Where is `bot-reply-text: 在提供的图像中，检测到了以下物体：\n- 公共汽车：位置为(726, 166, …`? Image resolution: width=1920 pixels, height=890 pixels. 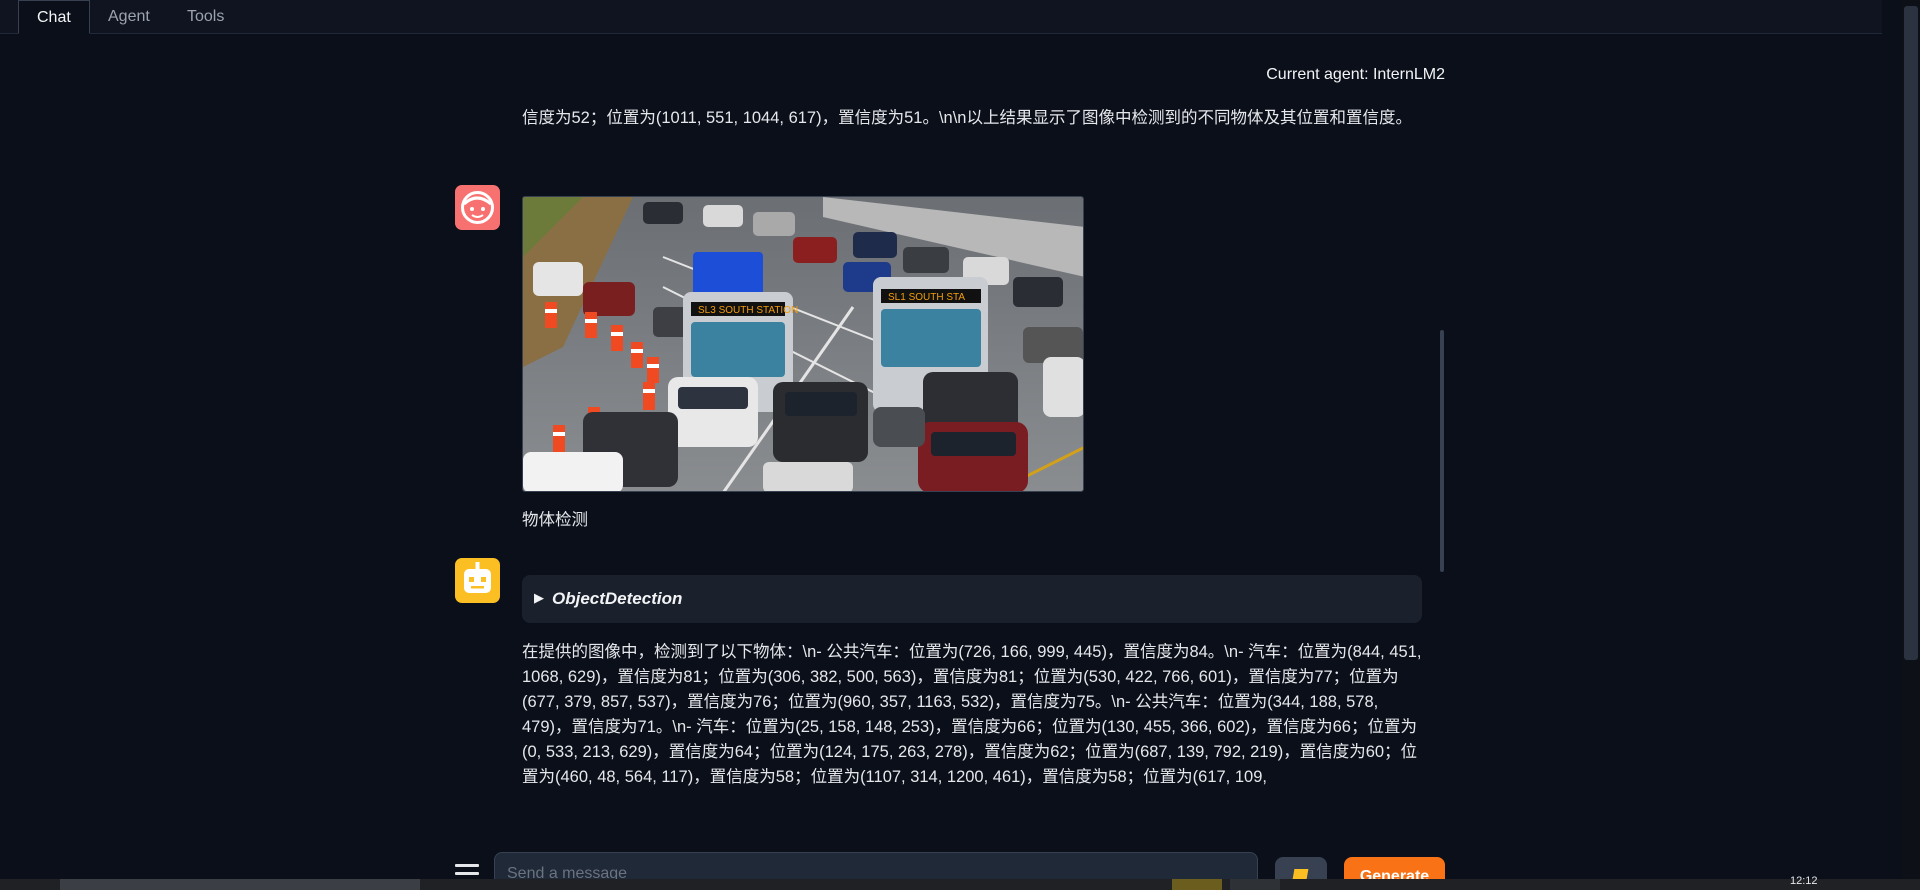 bot-reply-text: 在提供的图像中，检测到了以下物体：\n- 公共汽车：位置为(726, 166, … is located at coordinates (972, 714).